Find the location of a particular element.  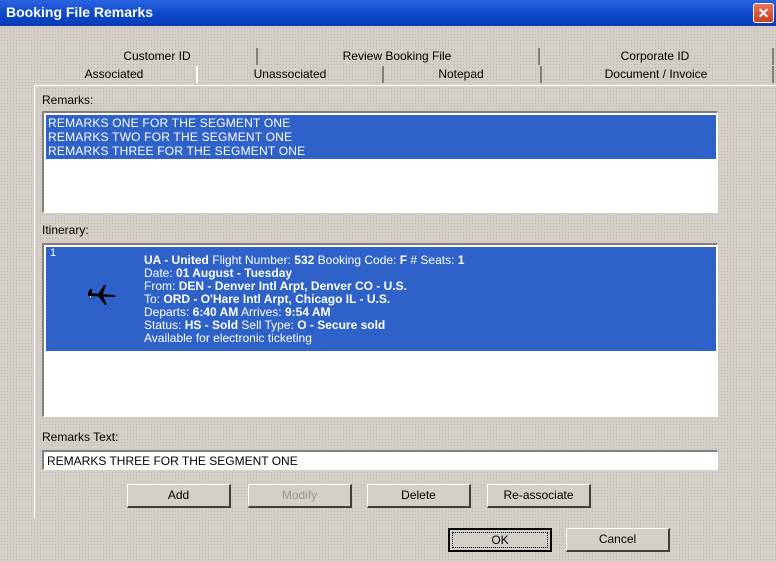

itinerary-line-times: Departs: 6:40 AM Arrives: 9:54 AM is located at coordinates (237, 312).